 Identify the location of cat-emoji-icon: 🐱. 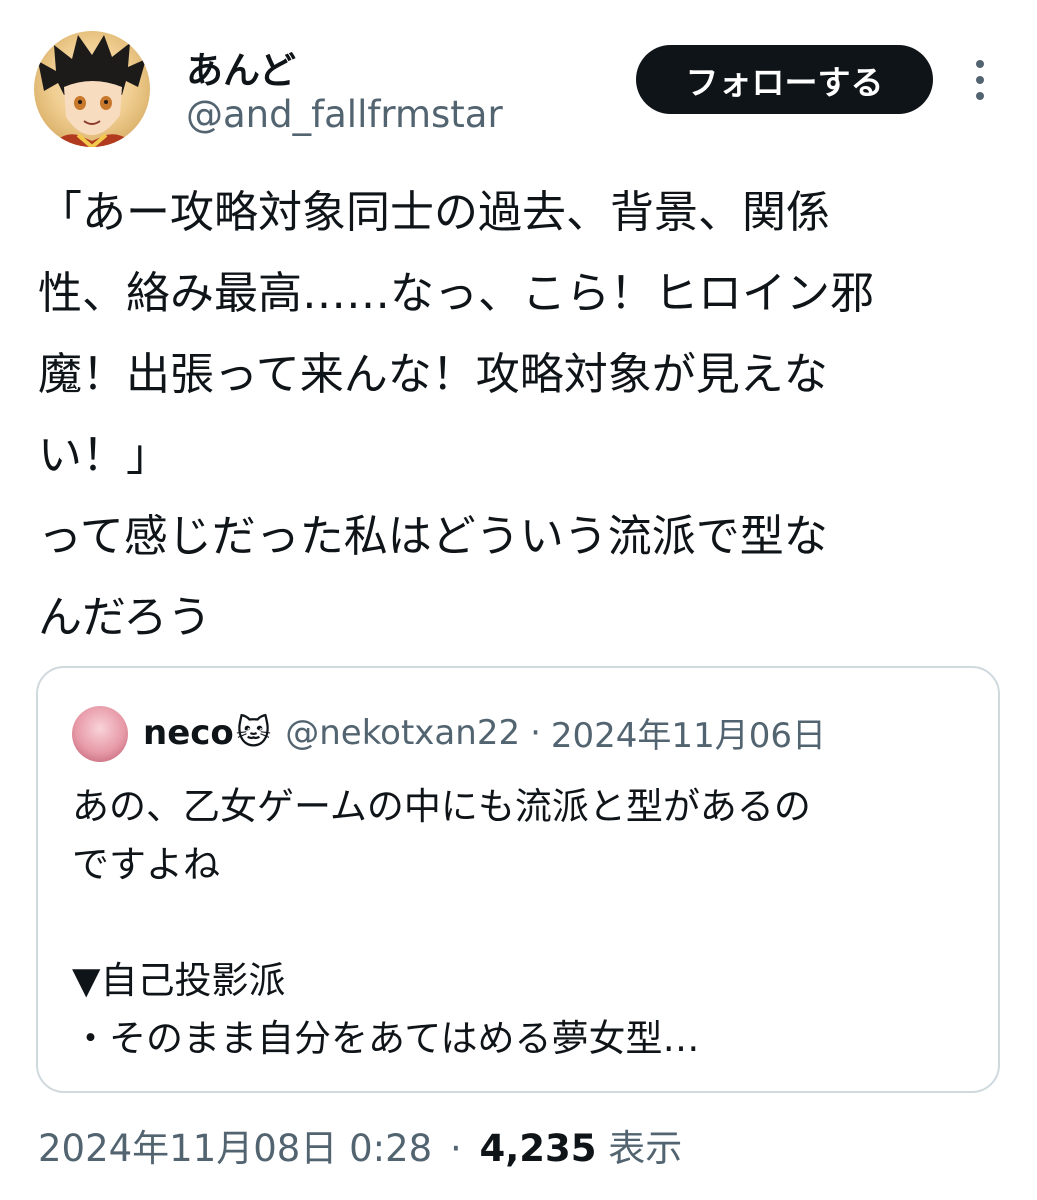
(253, 732).